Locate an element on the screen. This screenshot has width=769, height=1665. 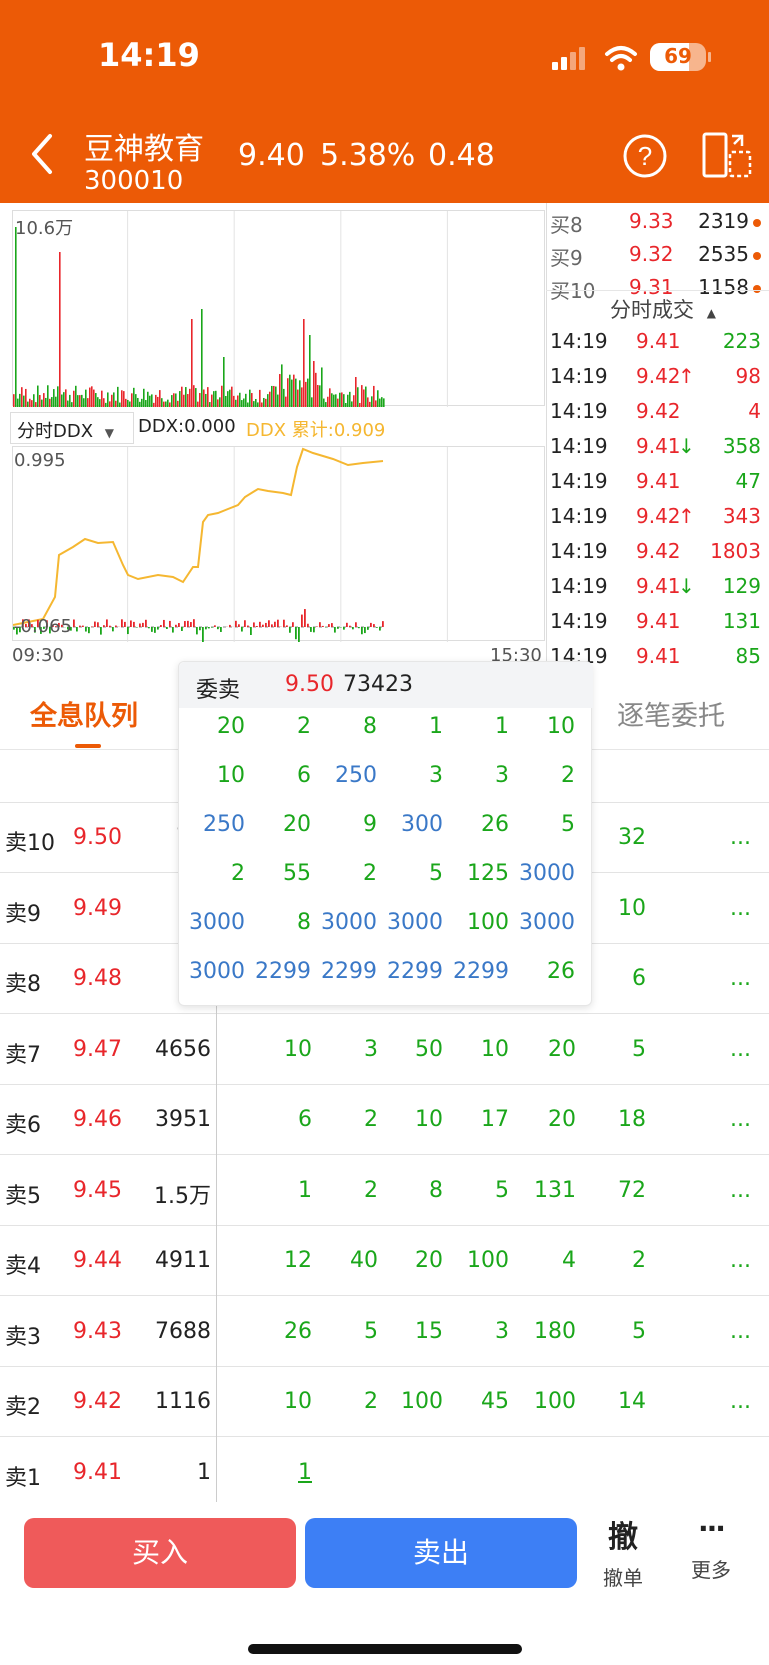
queue-order-cell: 18 is located at coordinates (621, 1119).